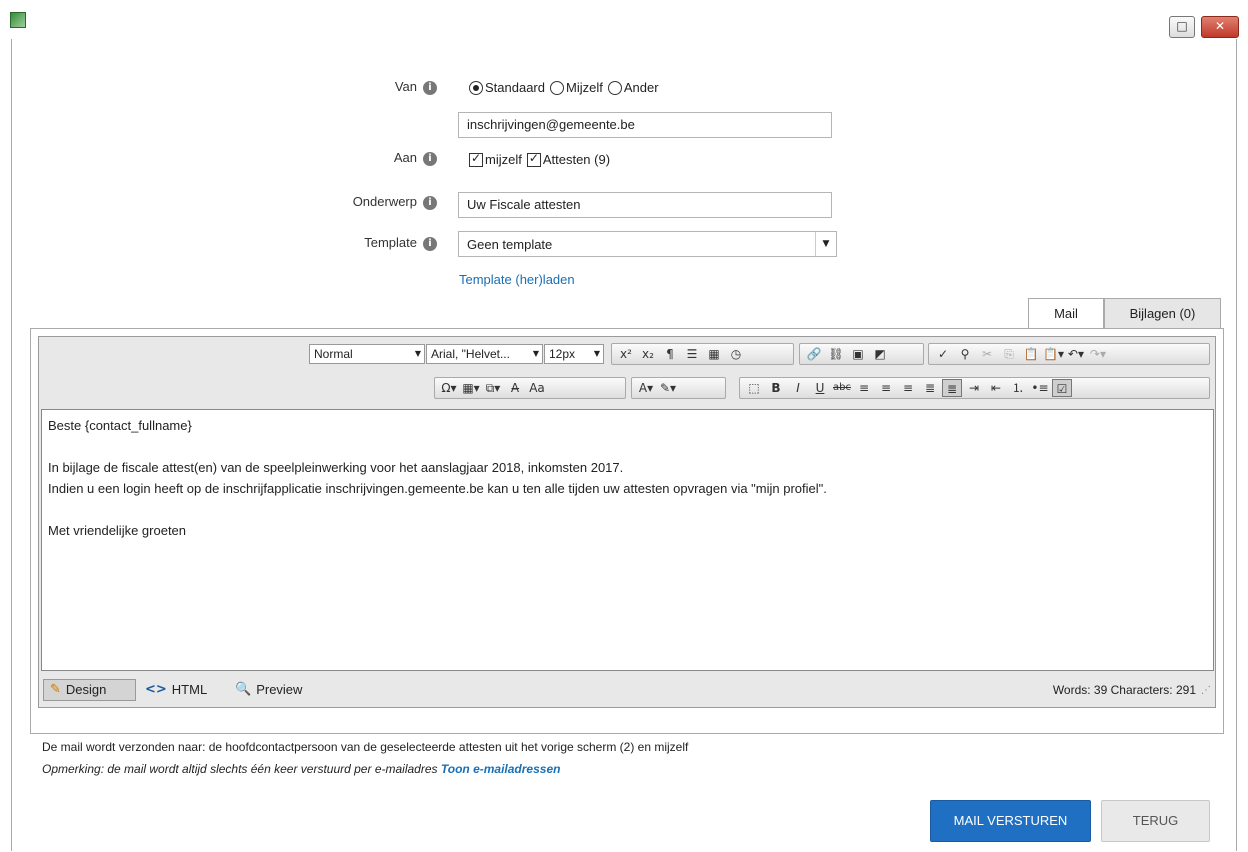  I want to click on tab-bijlagen: Bijlagen (0), so click(1162, 313).